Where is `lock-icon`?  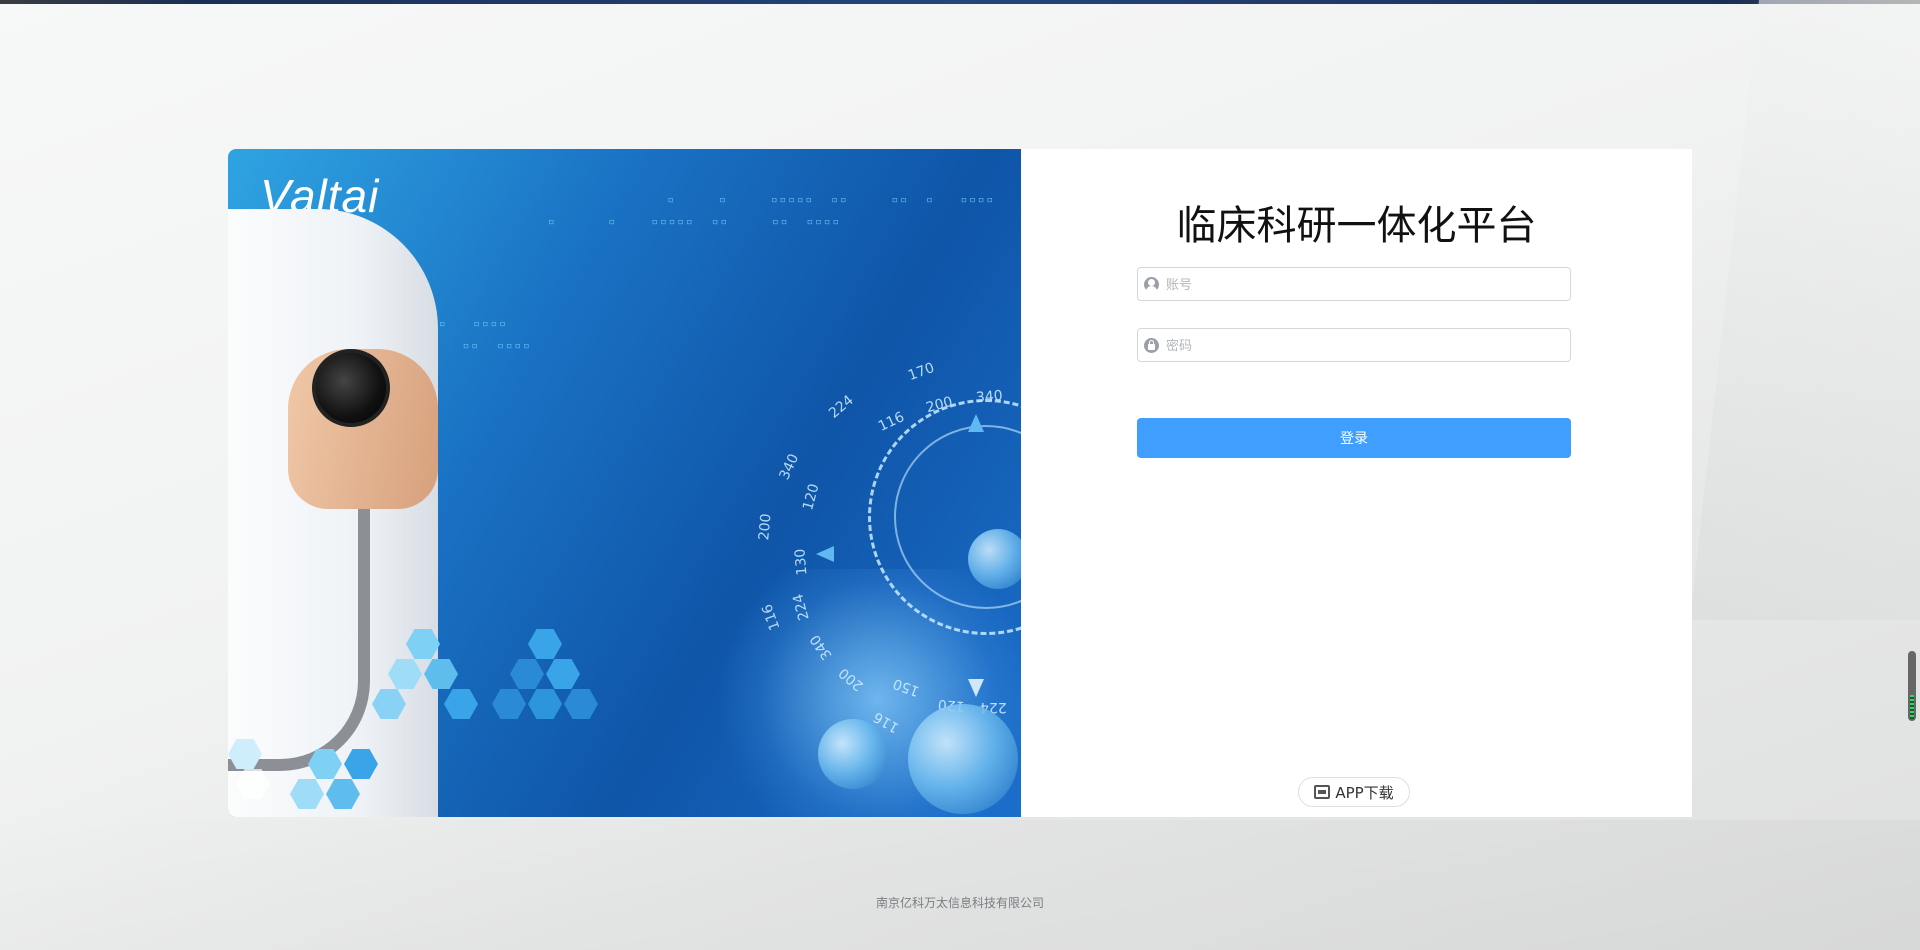
lock-icon is located at coordinates (1151, 345).